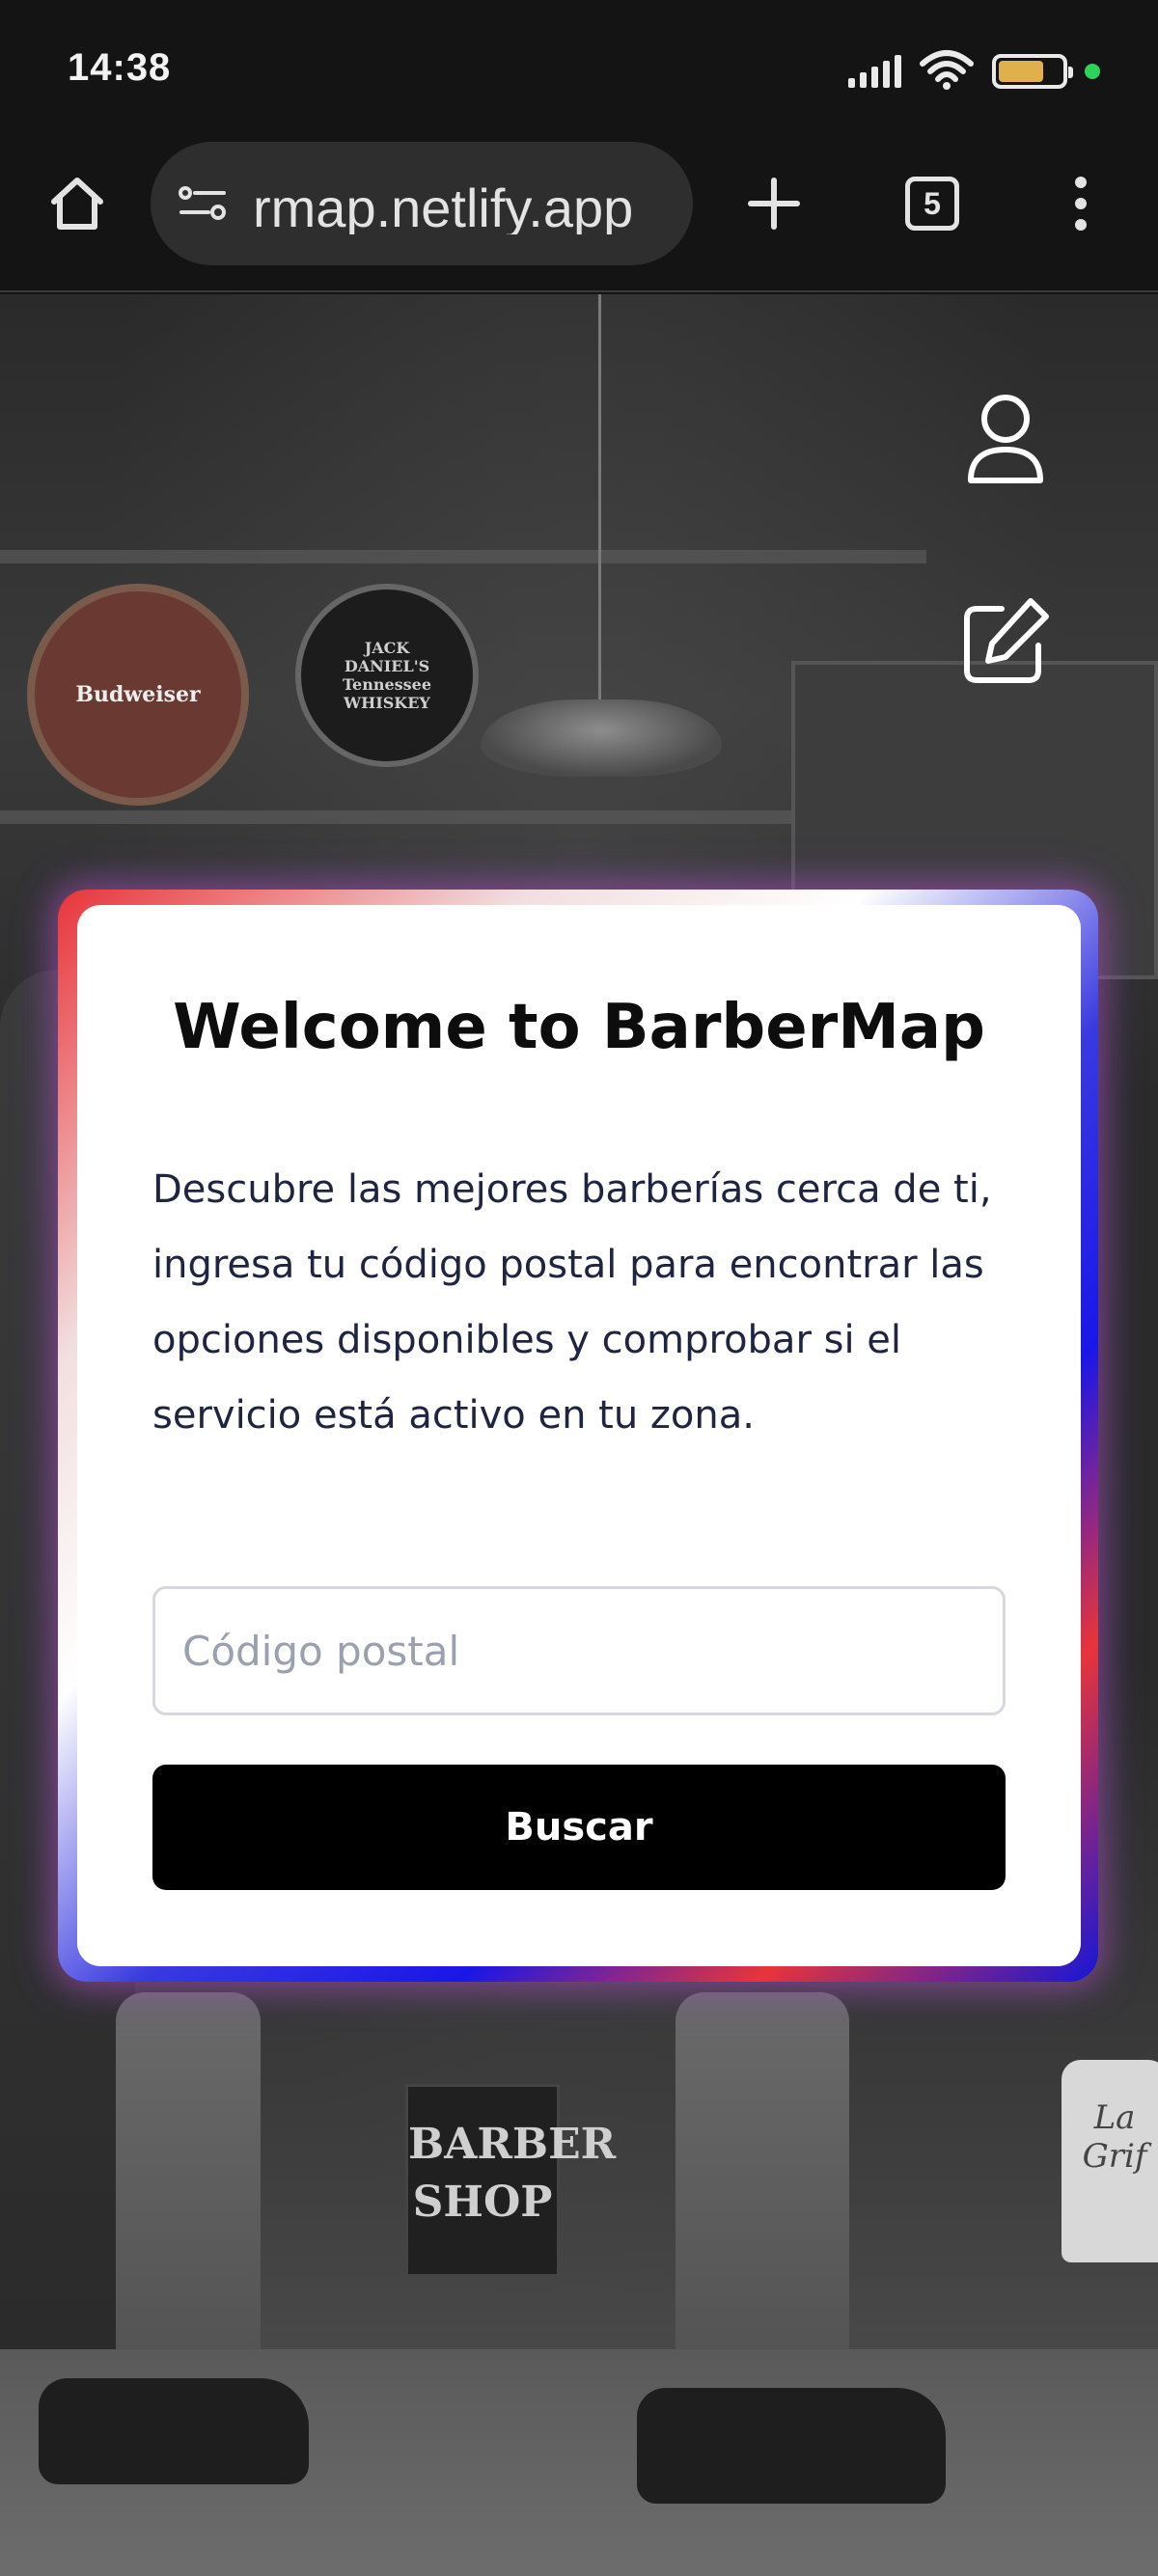 The width and height of the screenshot is (1158, 2576). What do you see at coordinates (77, 204) in the screenshot?
I see `home-icon` at bounding box center [77, 204].